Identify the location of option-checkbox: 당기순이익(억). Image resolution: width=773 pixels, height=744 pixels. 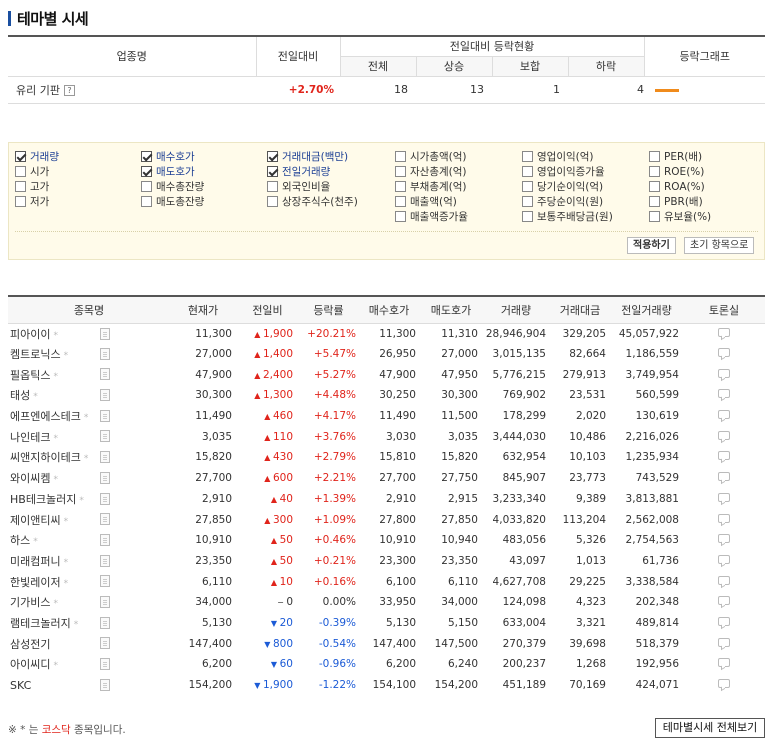
(562, 186).